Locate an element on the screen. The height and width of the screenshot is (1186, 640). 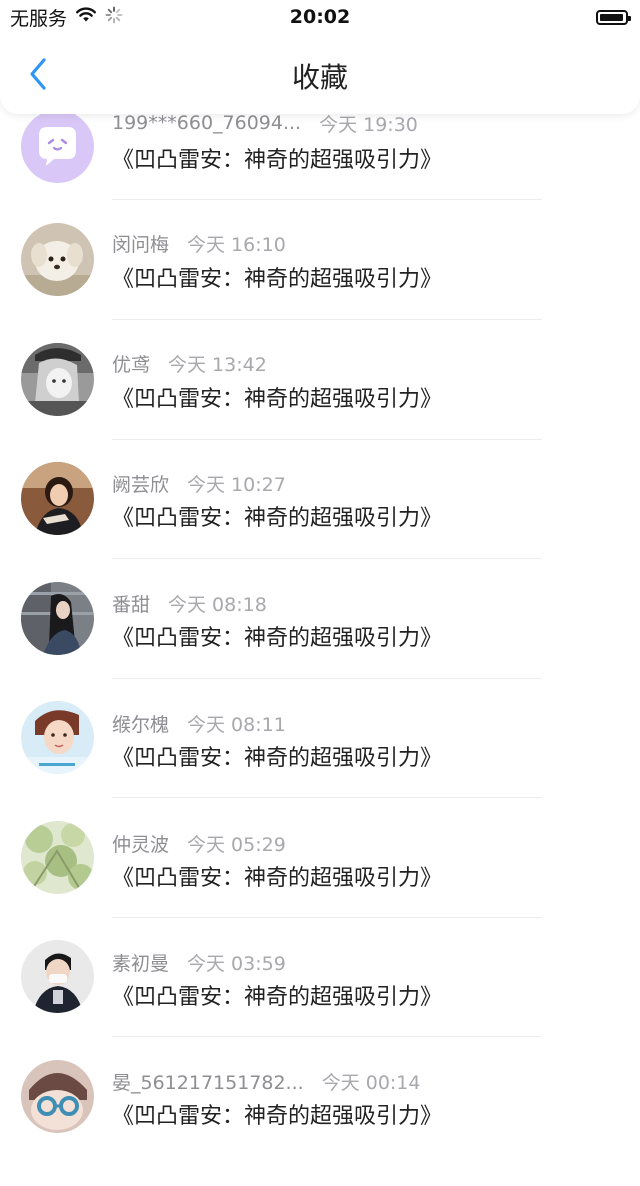
carrier-label: 无服务 is located at coordinates (39, 18).